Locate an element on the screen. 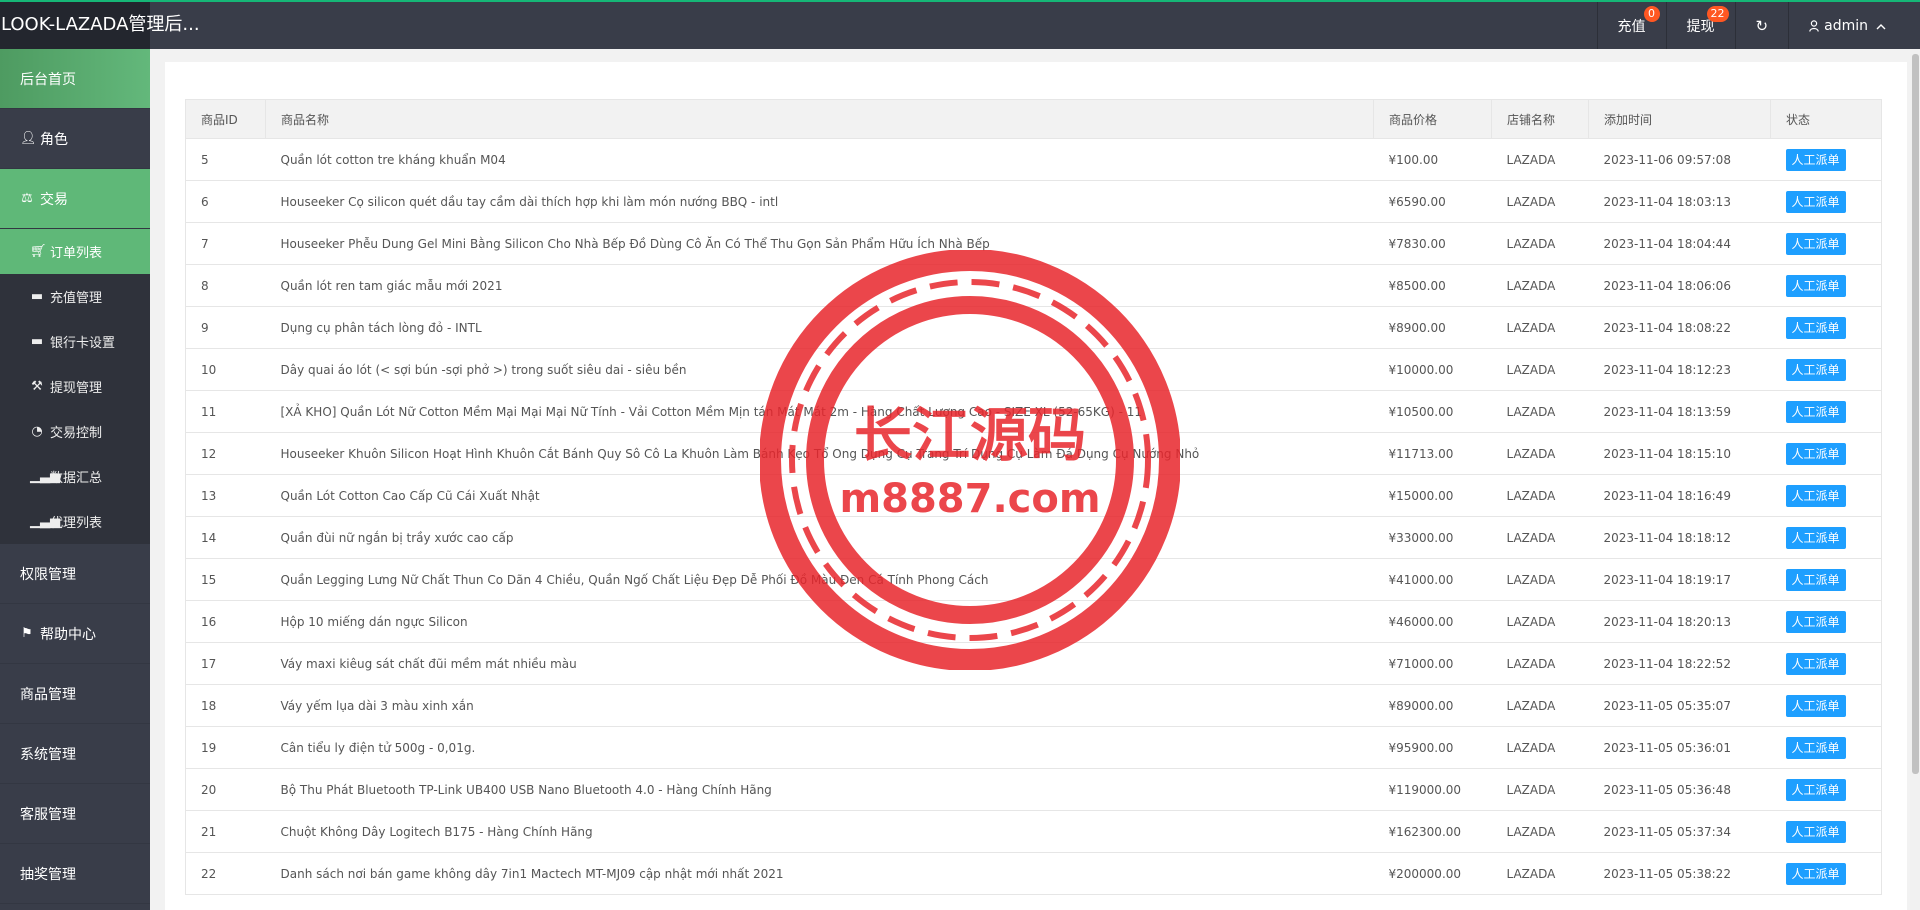  cart-icon: 🛒︎ is located at coordinates (38, 251).